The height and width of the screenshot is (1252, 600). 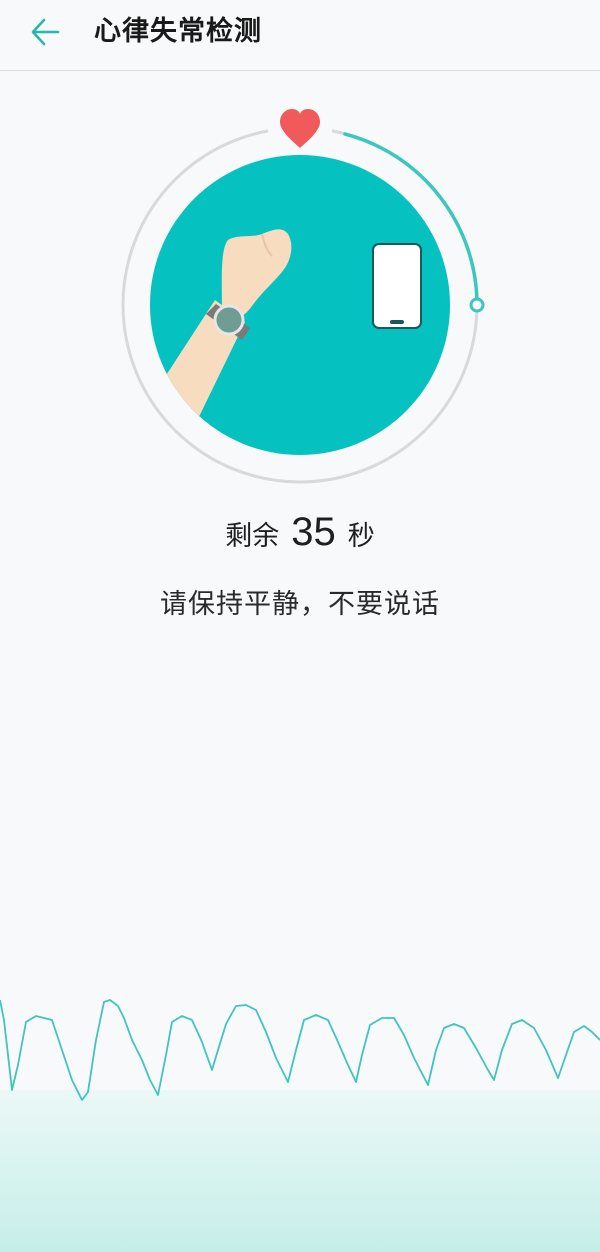 I want to click on countdown-label: 剩余, so click(x=252, y=536).